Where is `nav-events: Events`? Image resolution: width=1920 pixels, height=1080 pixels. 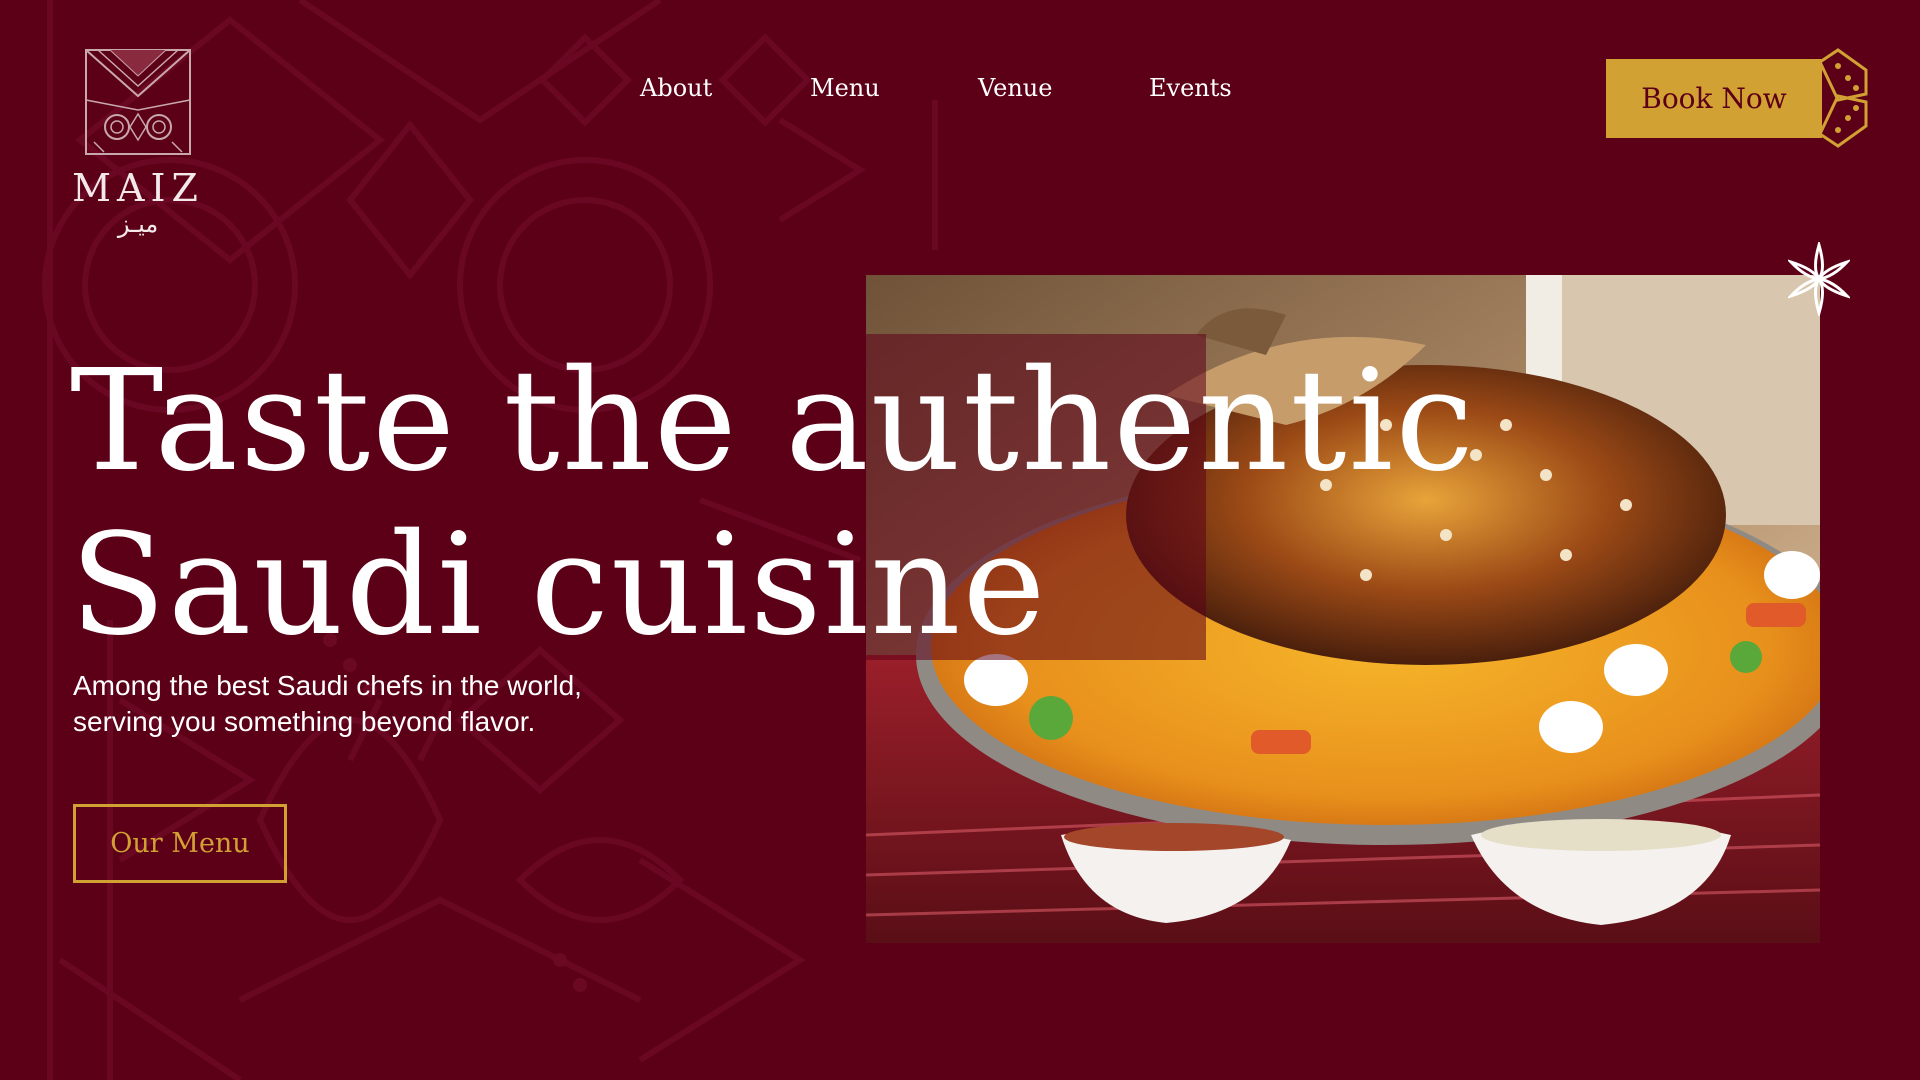
nav-events: Events is located at coordinates (1190, 88).